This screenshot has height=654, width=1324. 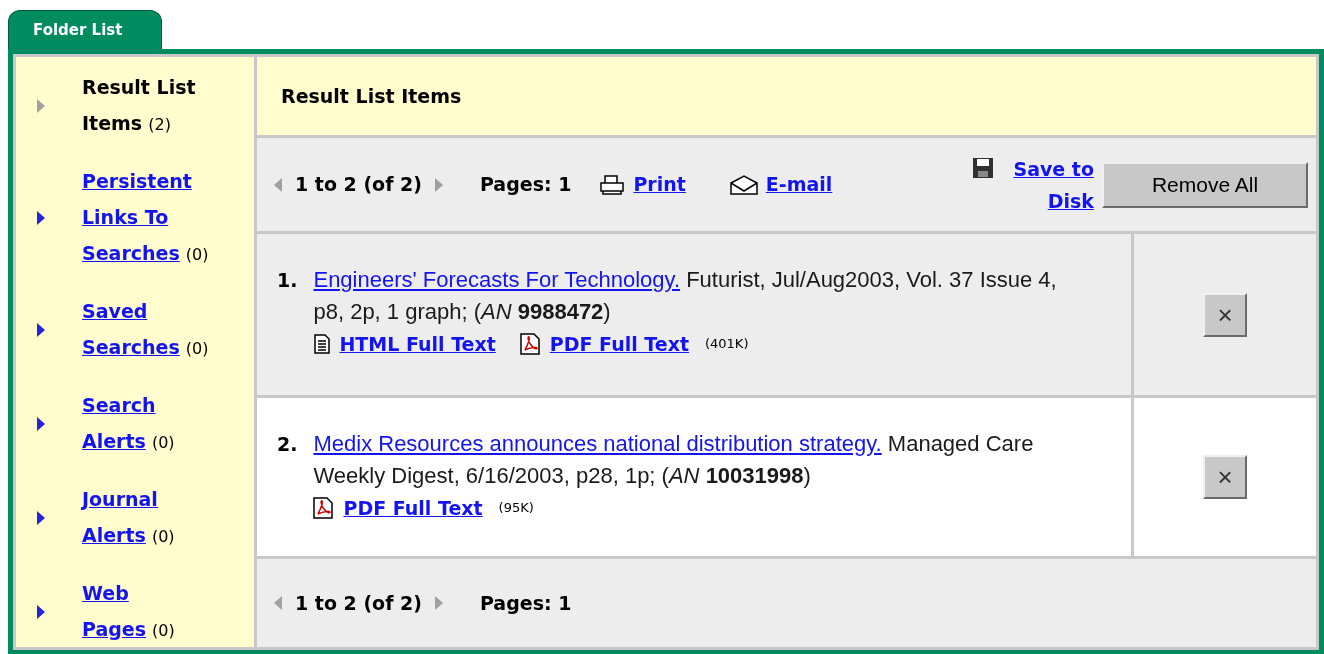 I want to click on remove-all-button: Remove All, so click(x=1205, y=184).